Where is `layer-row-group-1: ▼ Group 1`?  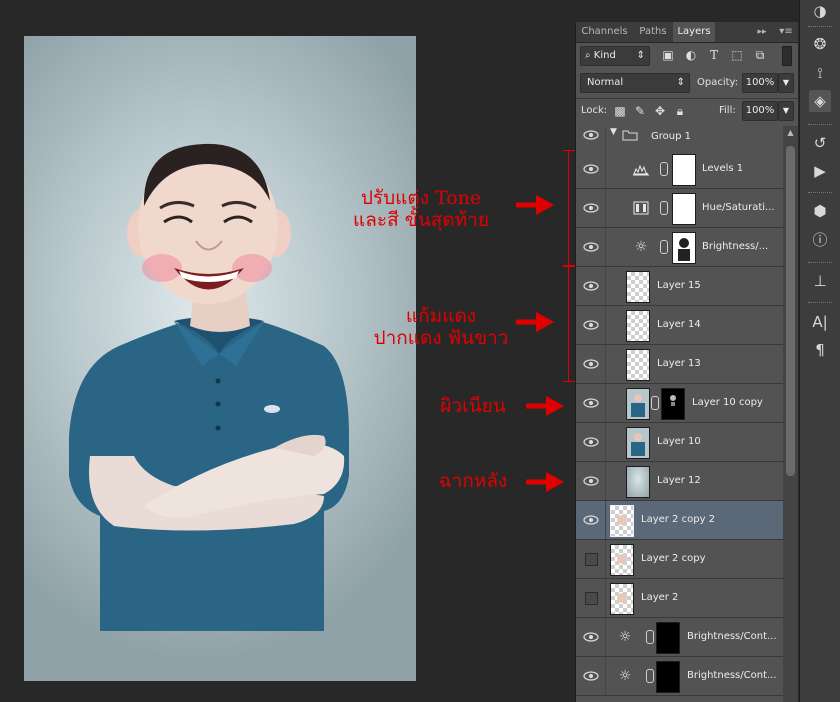 layer-row-group-1: ▼ Group 1 is located at coordinates (679, 138).